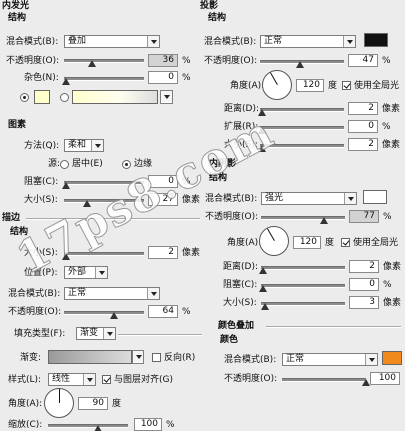  Describe the element at coordinates (86, 272) in the screenshot. I see `stroke-position-select: 外部` at that location.